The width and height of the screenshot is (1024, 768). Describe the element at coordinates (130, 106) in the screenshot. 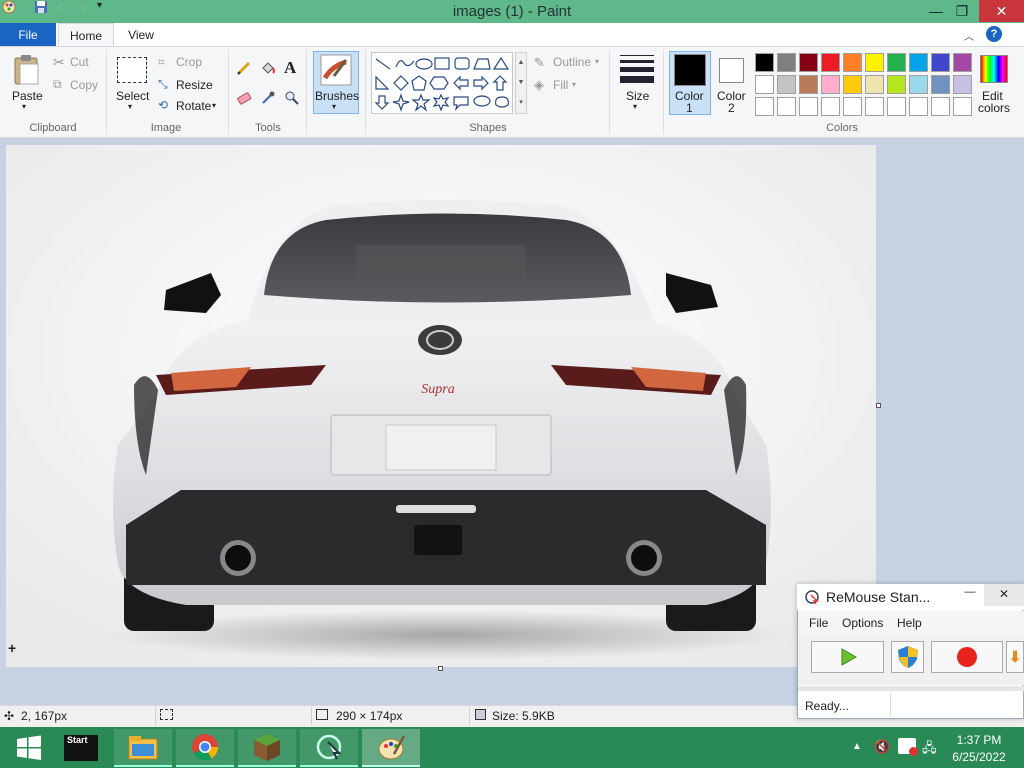

I see `select-dropdown-icon: ▾` at that location.